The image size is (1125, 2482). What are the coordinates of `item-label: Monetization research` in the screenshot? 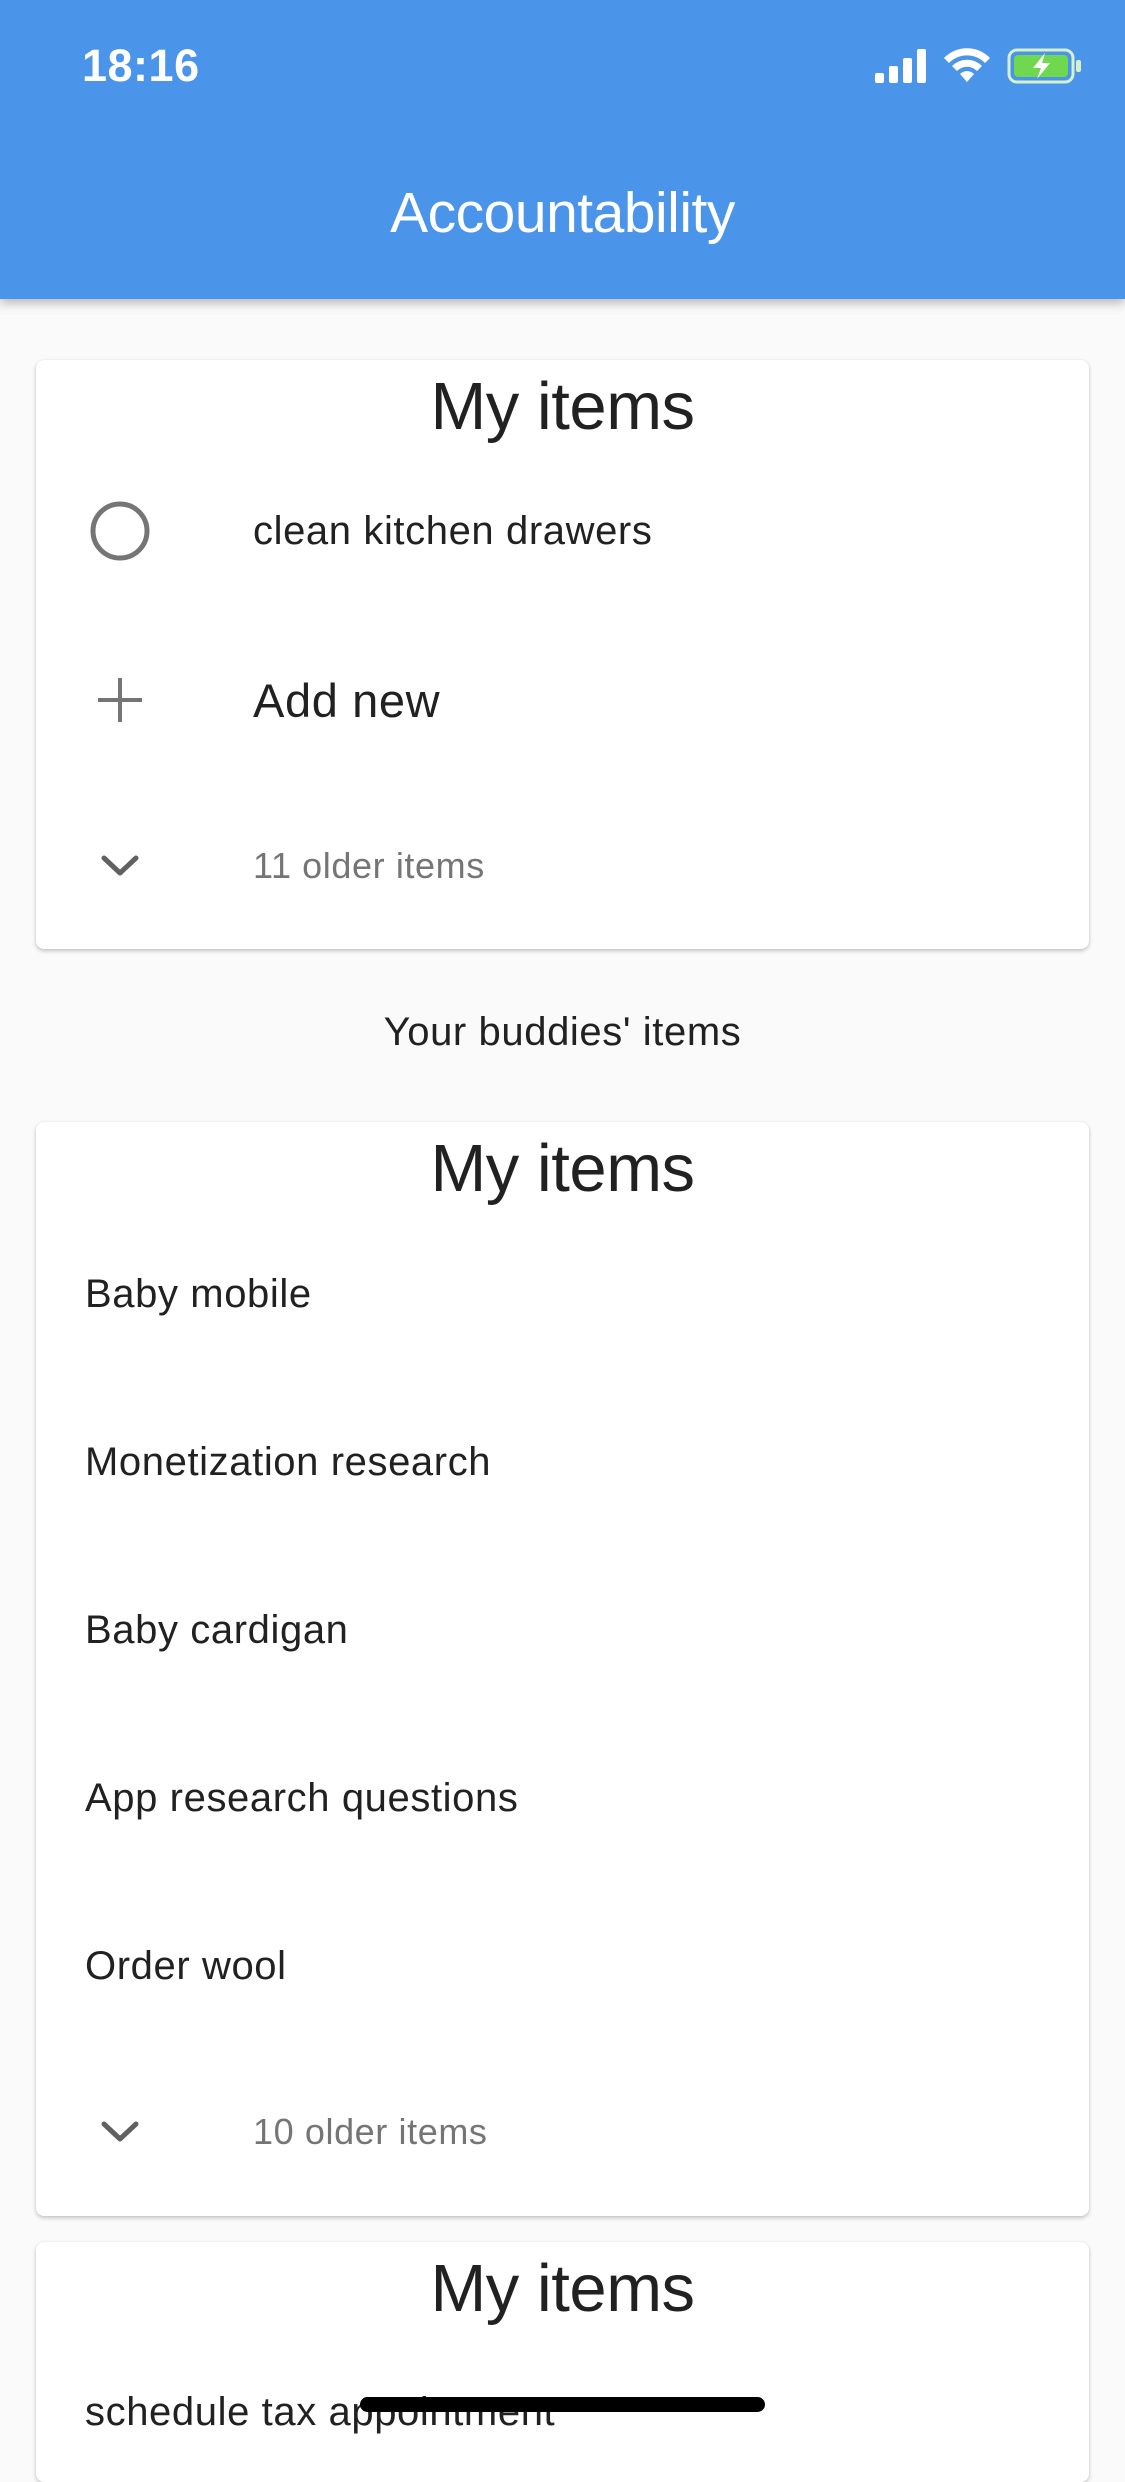 It's located at (288, 1461).